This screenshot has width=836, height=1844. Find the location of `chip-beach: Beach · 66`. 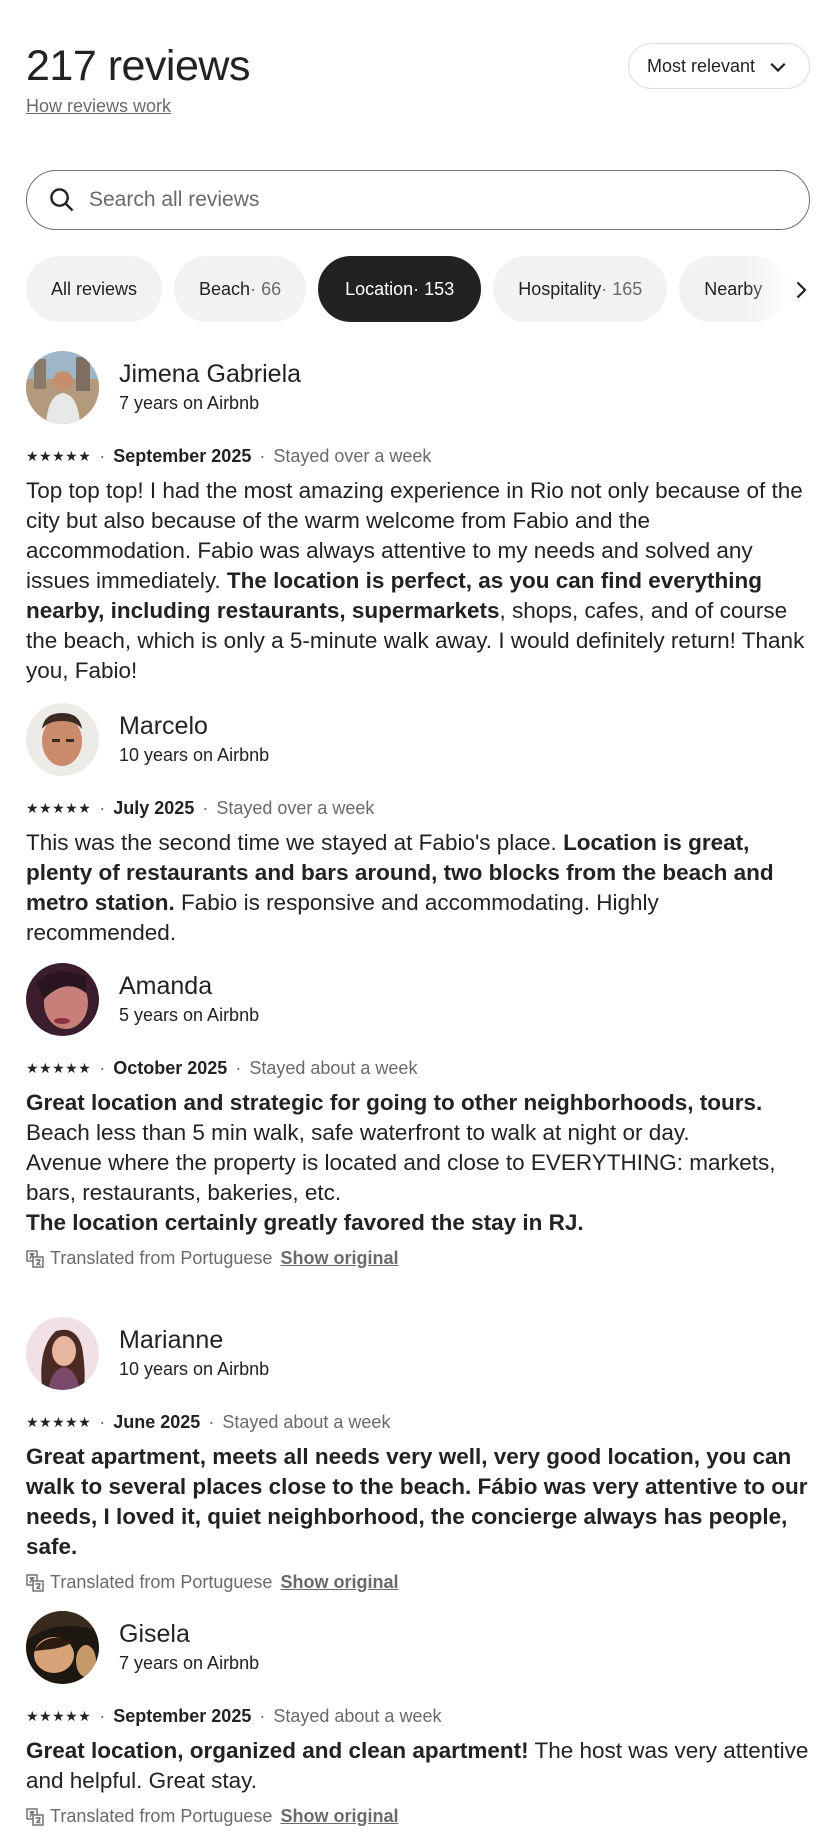

chip-beach: Beach · 66 is located at coordinates (240, 289).